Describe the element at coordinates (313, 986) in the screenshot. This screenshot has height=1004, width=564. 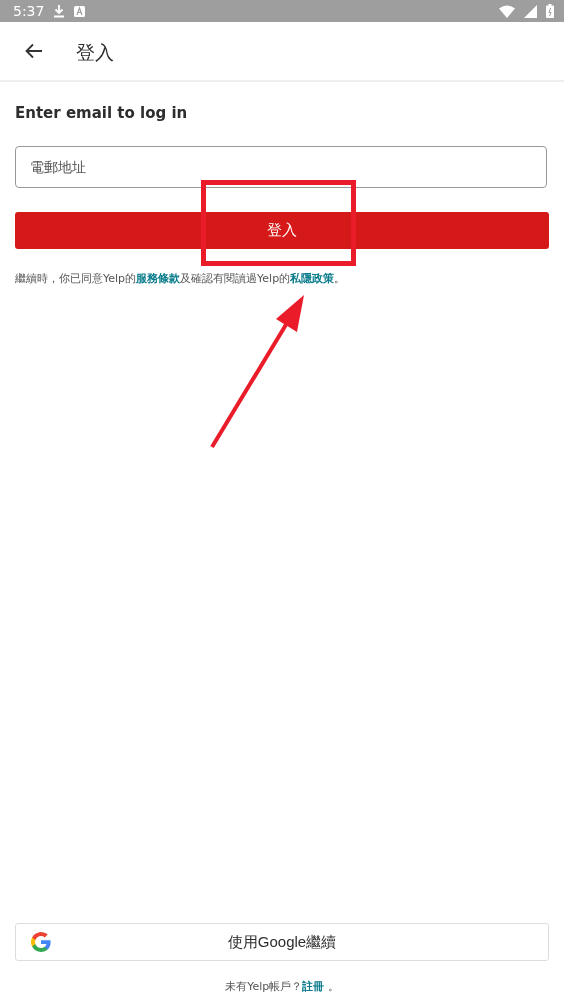
I see `signup-link: 註冊` at that location.